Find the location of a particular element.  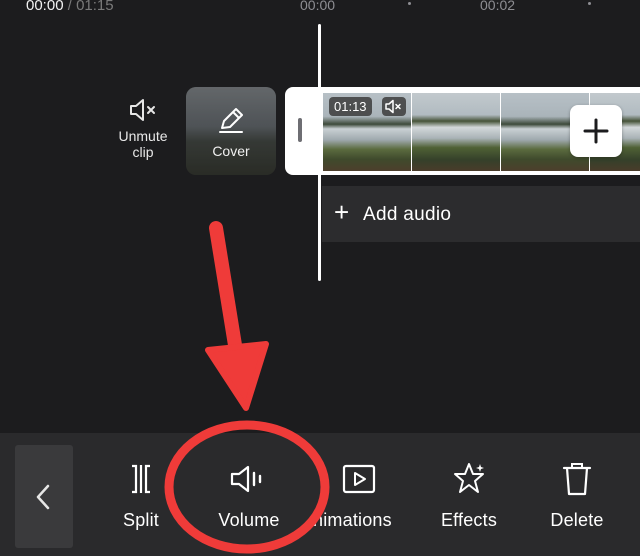

add-audio-button: + Add audio is located at coordinates (481, 214).